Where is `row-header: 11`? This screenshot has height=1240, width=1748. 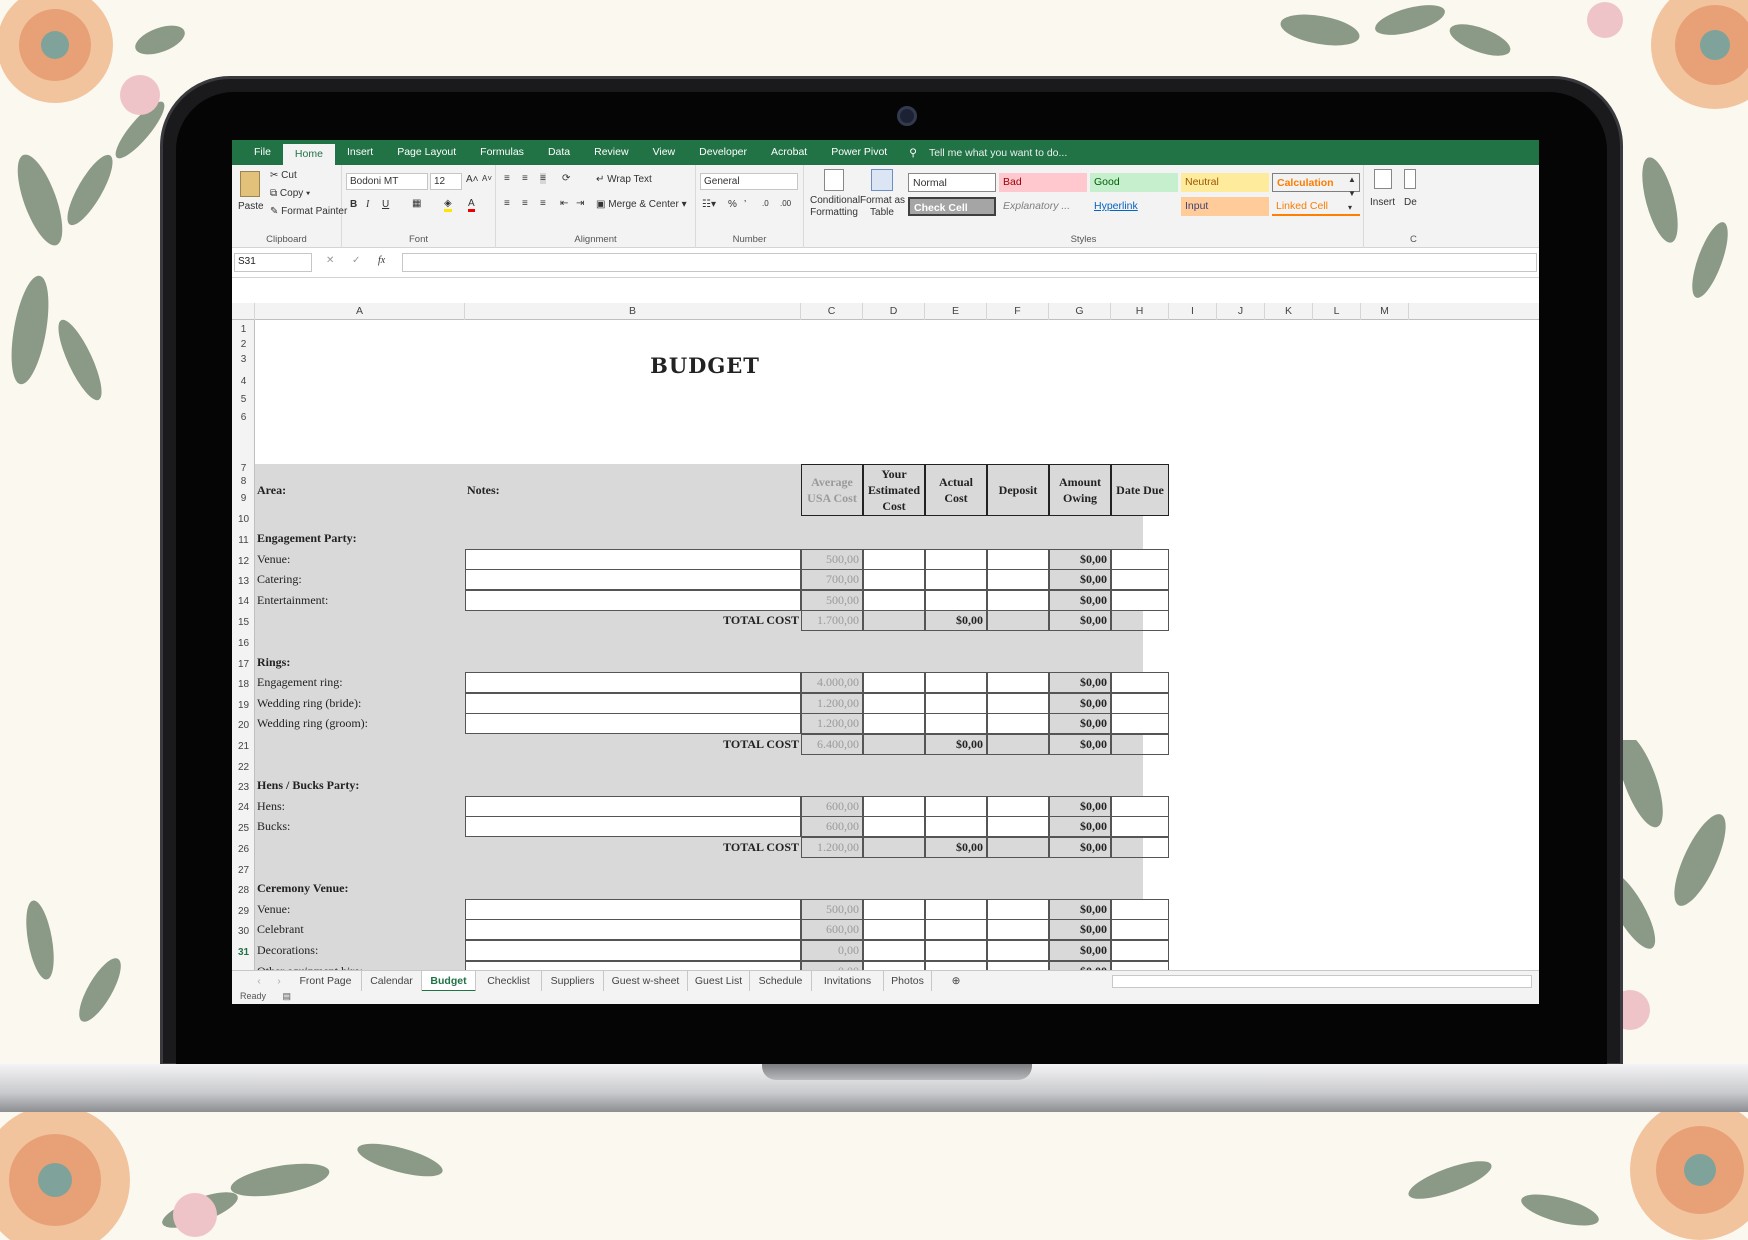
row-header: 11 is located at coordinates (243, 540).